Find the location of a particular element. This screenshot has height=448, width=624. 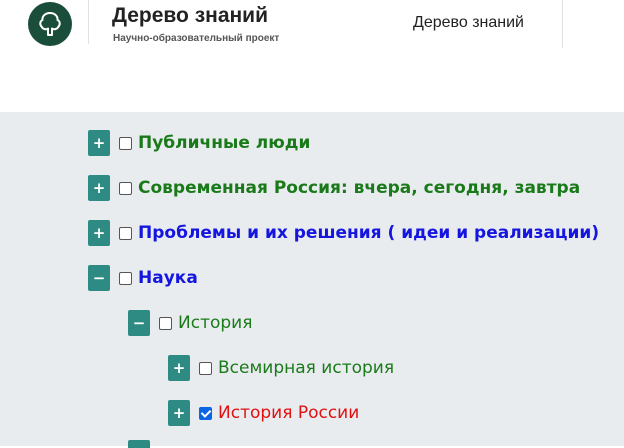

tree-node-label: Публичные люди is located at coordinates (224, 143).